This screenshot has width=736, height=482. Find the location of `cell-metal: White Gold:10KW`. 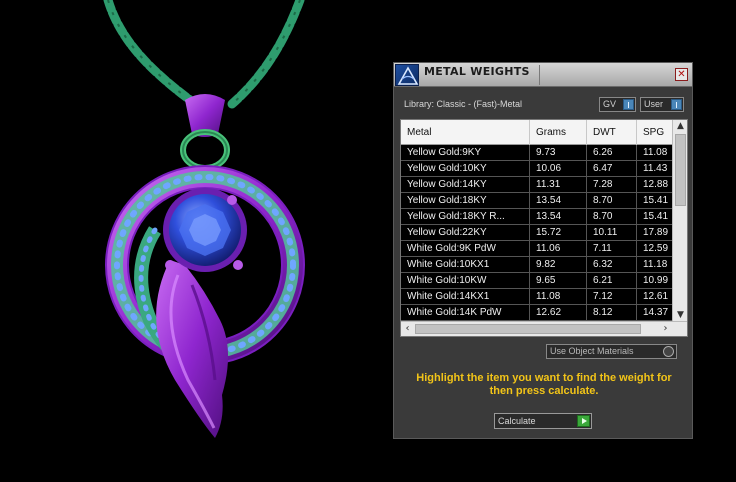

cell-metal: White Gold:10KW is located at coordinates (465, 280).